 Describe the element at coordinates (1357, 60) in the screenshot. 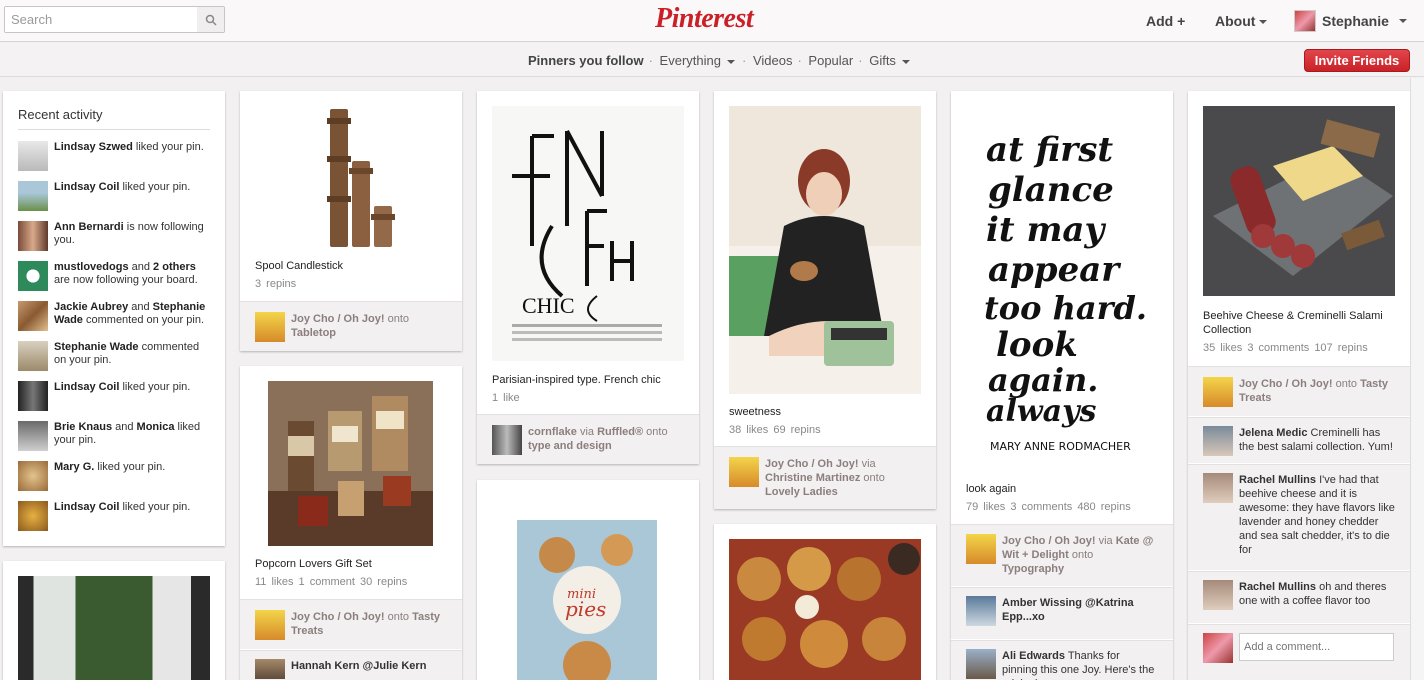

I see `invite-friends-button: Invite Friends` at that location.